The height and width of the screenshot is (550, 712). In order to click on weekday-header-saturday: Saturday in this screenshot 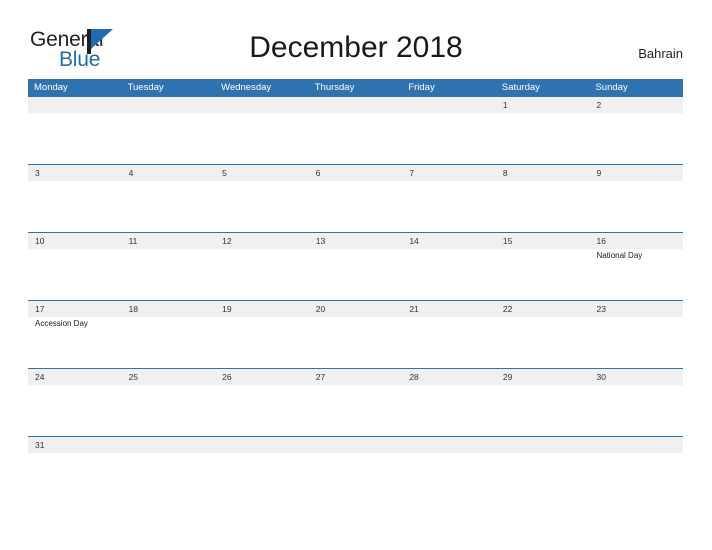, I will do `click(520, 87)`.